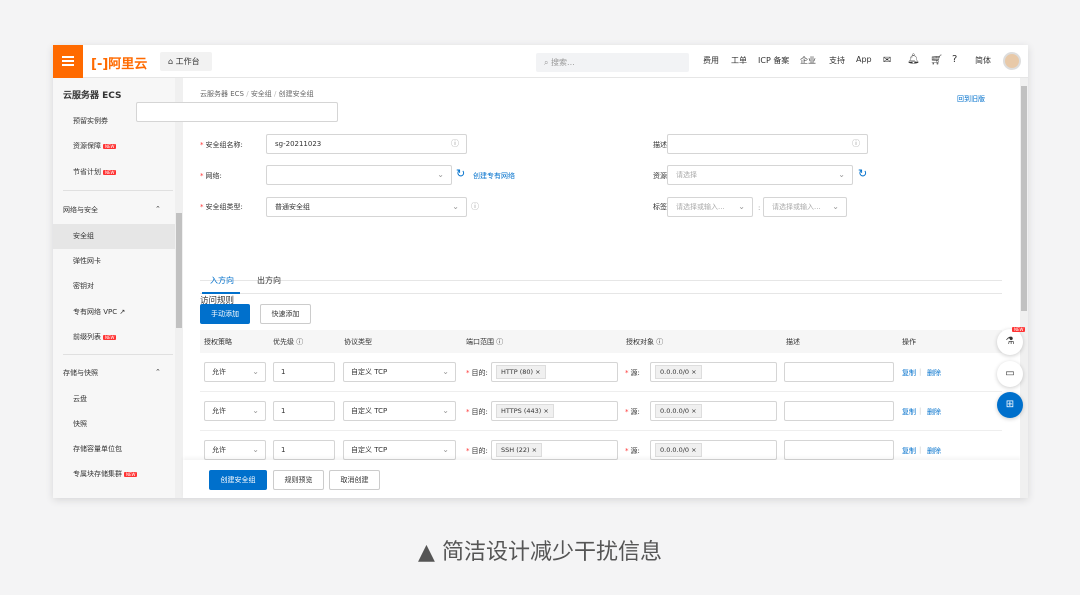  What do you see at coordinates (298, 480) in the screenshot?
I see `rule-preview-button: 规则预览` at bounding box center [298, 480].